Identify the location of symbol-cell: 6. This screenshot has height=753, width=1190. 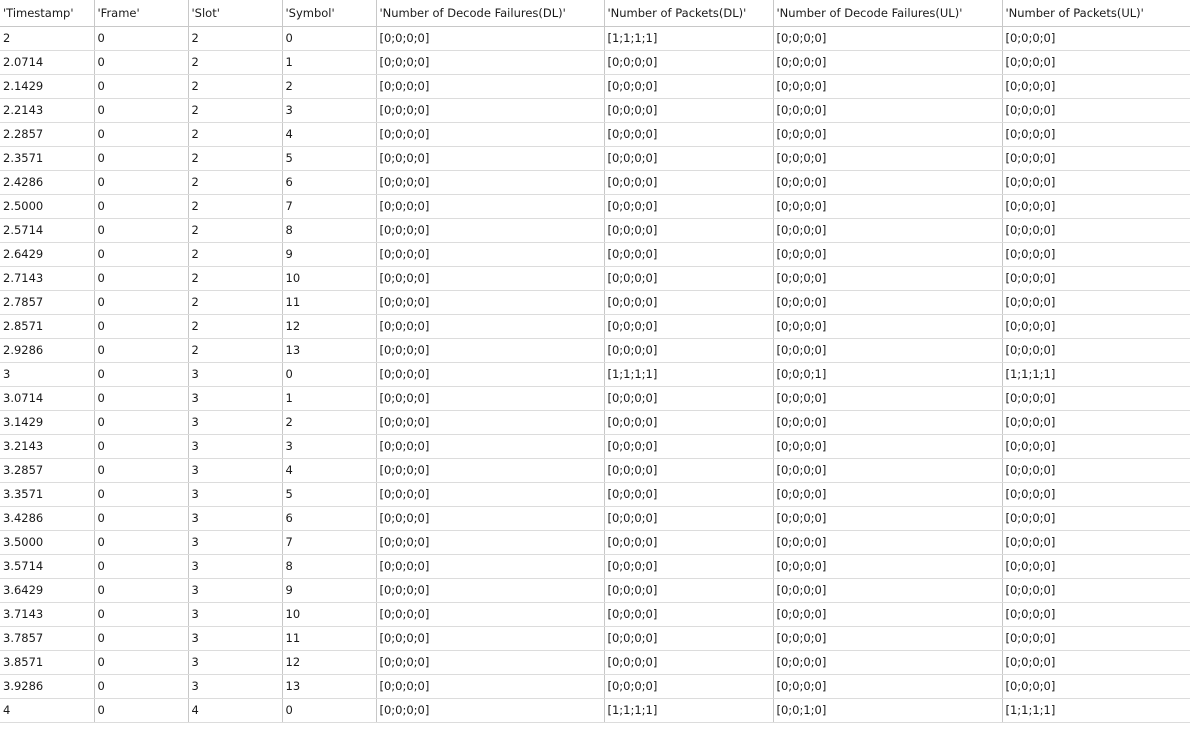
(329, 182).